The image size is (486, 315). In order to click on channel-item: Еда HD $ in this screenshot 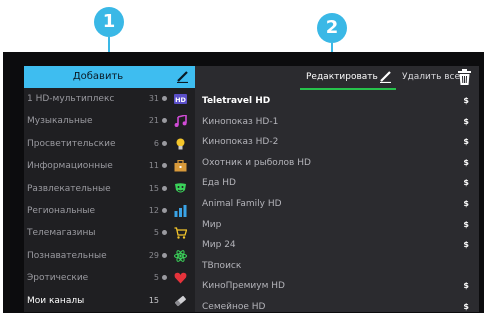, I will do `click(337, 183)`.